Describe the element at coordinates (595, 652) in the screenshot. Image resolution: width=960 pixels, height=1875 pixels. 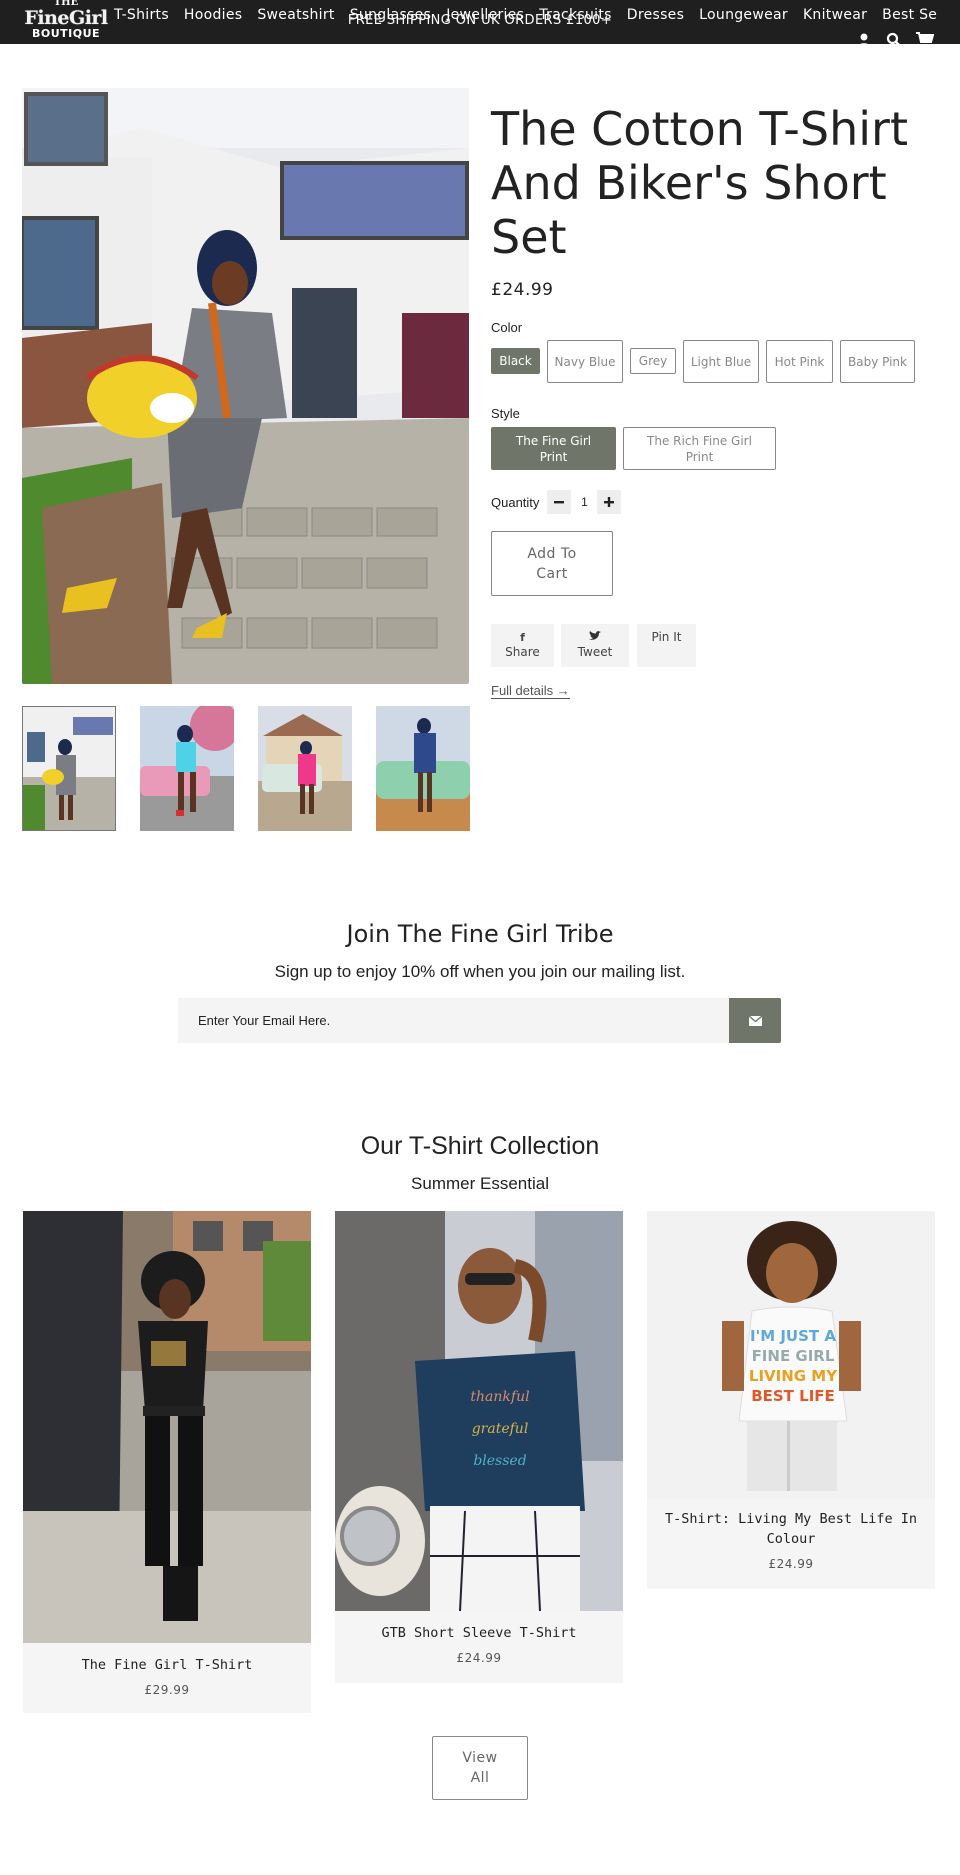
I see `tweet-label: Tweet` at that location.